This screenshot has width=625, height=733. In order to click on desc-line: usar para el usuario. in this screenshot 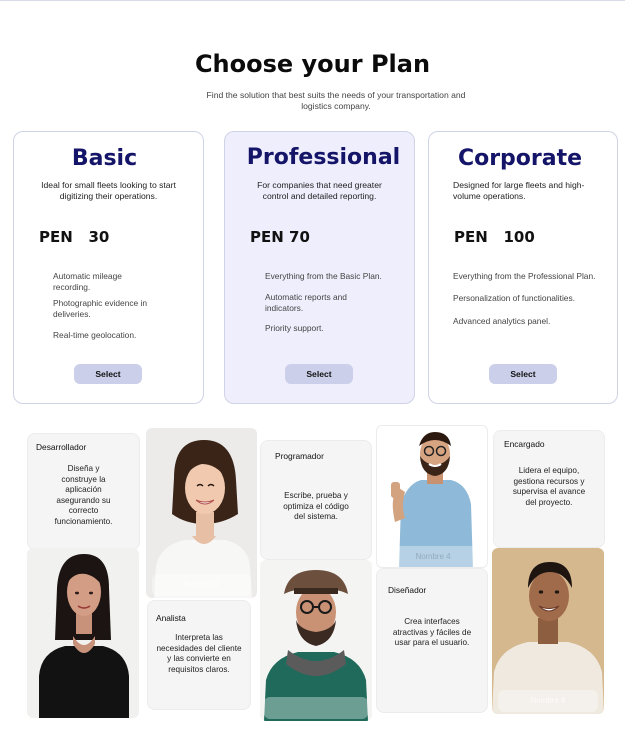, I will do `click(432, 642)`.